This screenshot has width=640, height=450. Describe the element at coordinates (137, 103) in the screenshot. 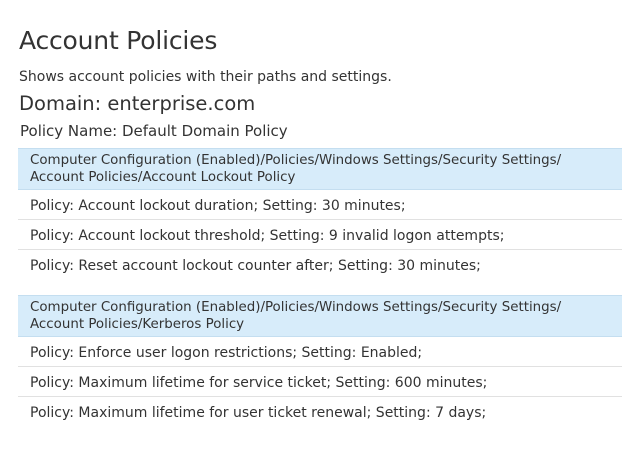

I see `domain-heading: Domain: enterprise.com` at that location.